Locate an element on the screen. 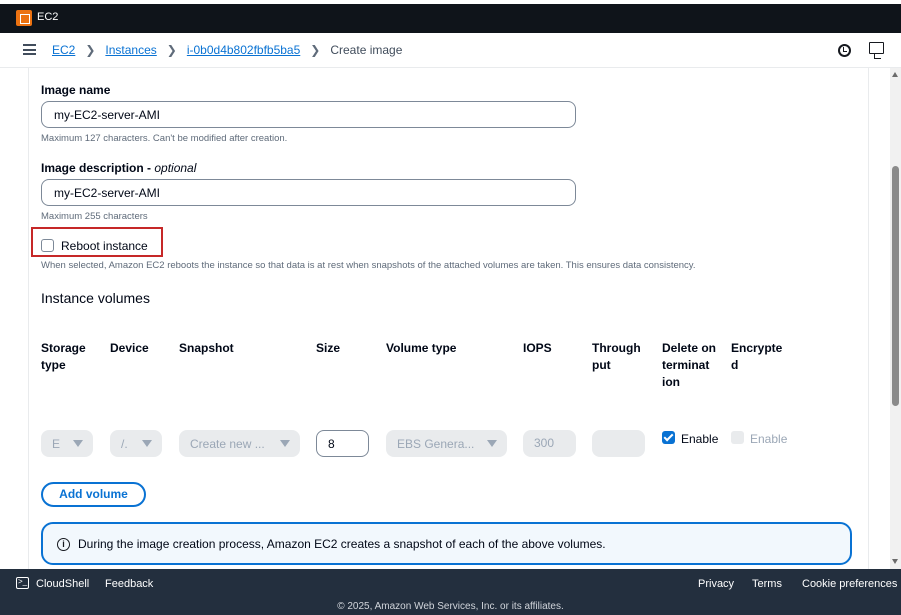 This screenshot has height=615, width=901. col-snapshot: Snapshot is located at coordinates (206, 348).